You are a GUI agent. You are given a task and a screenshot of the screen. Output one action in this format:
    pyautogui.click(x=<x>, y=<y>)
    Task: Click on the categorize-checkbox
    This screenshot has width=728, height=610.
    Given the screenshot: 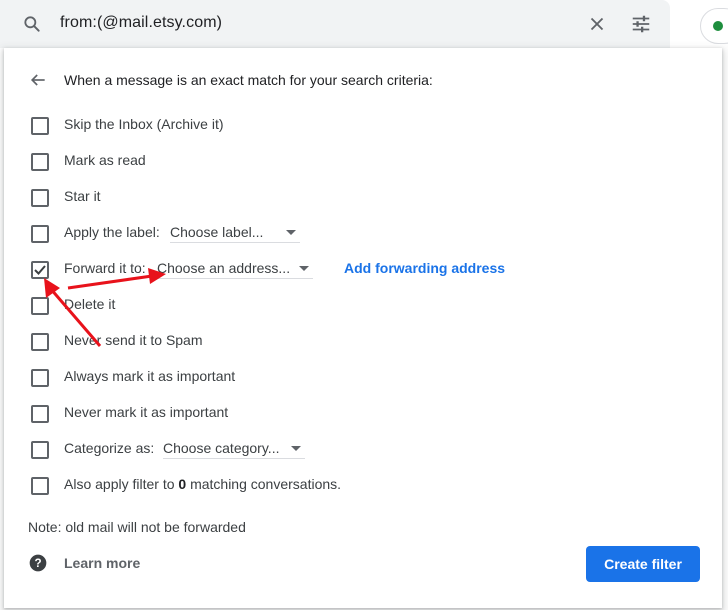 What is the action you would take?
    pyautogui.click(x=40, y=450)
    